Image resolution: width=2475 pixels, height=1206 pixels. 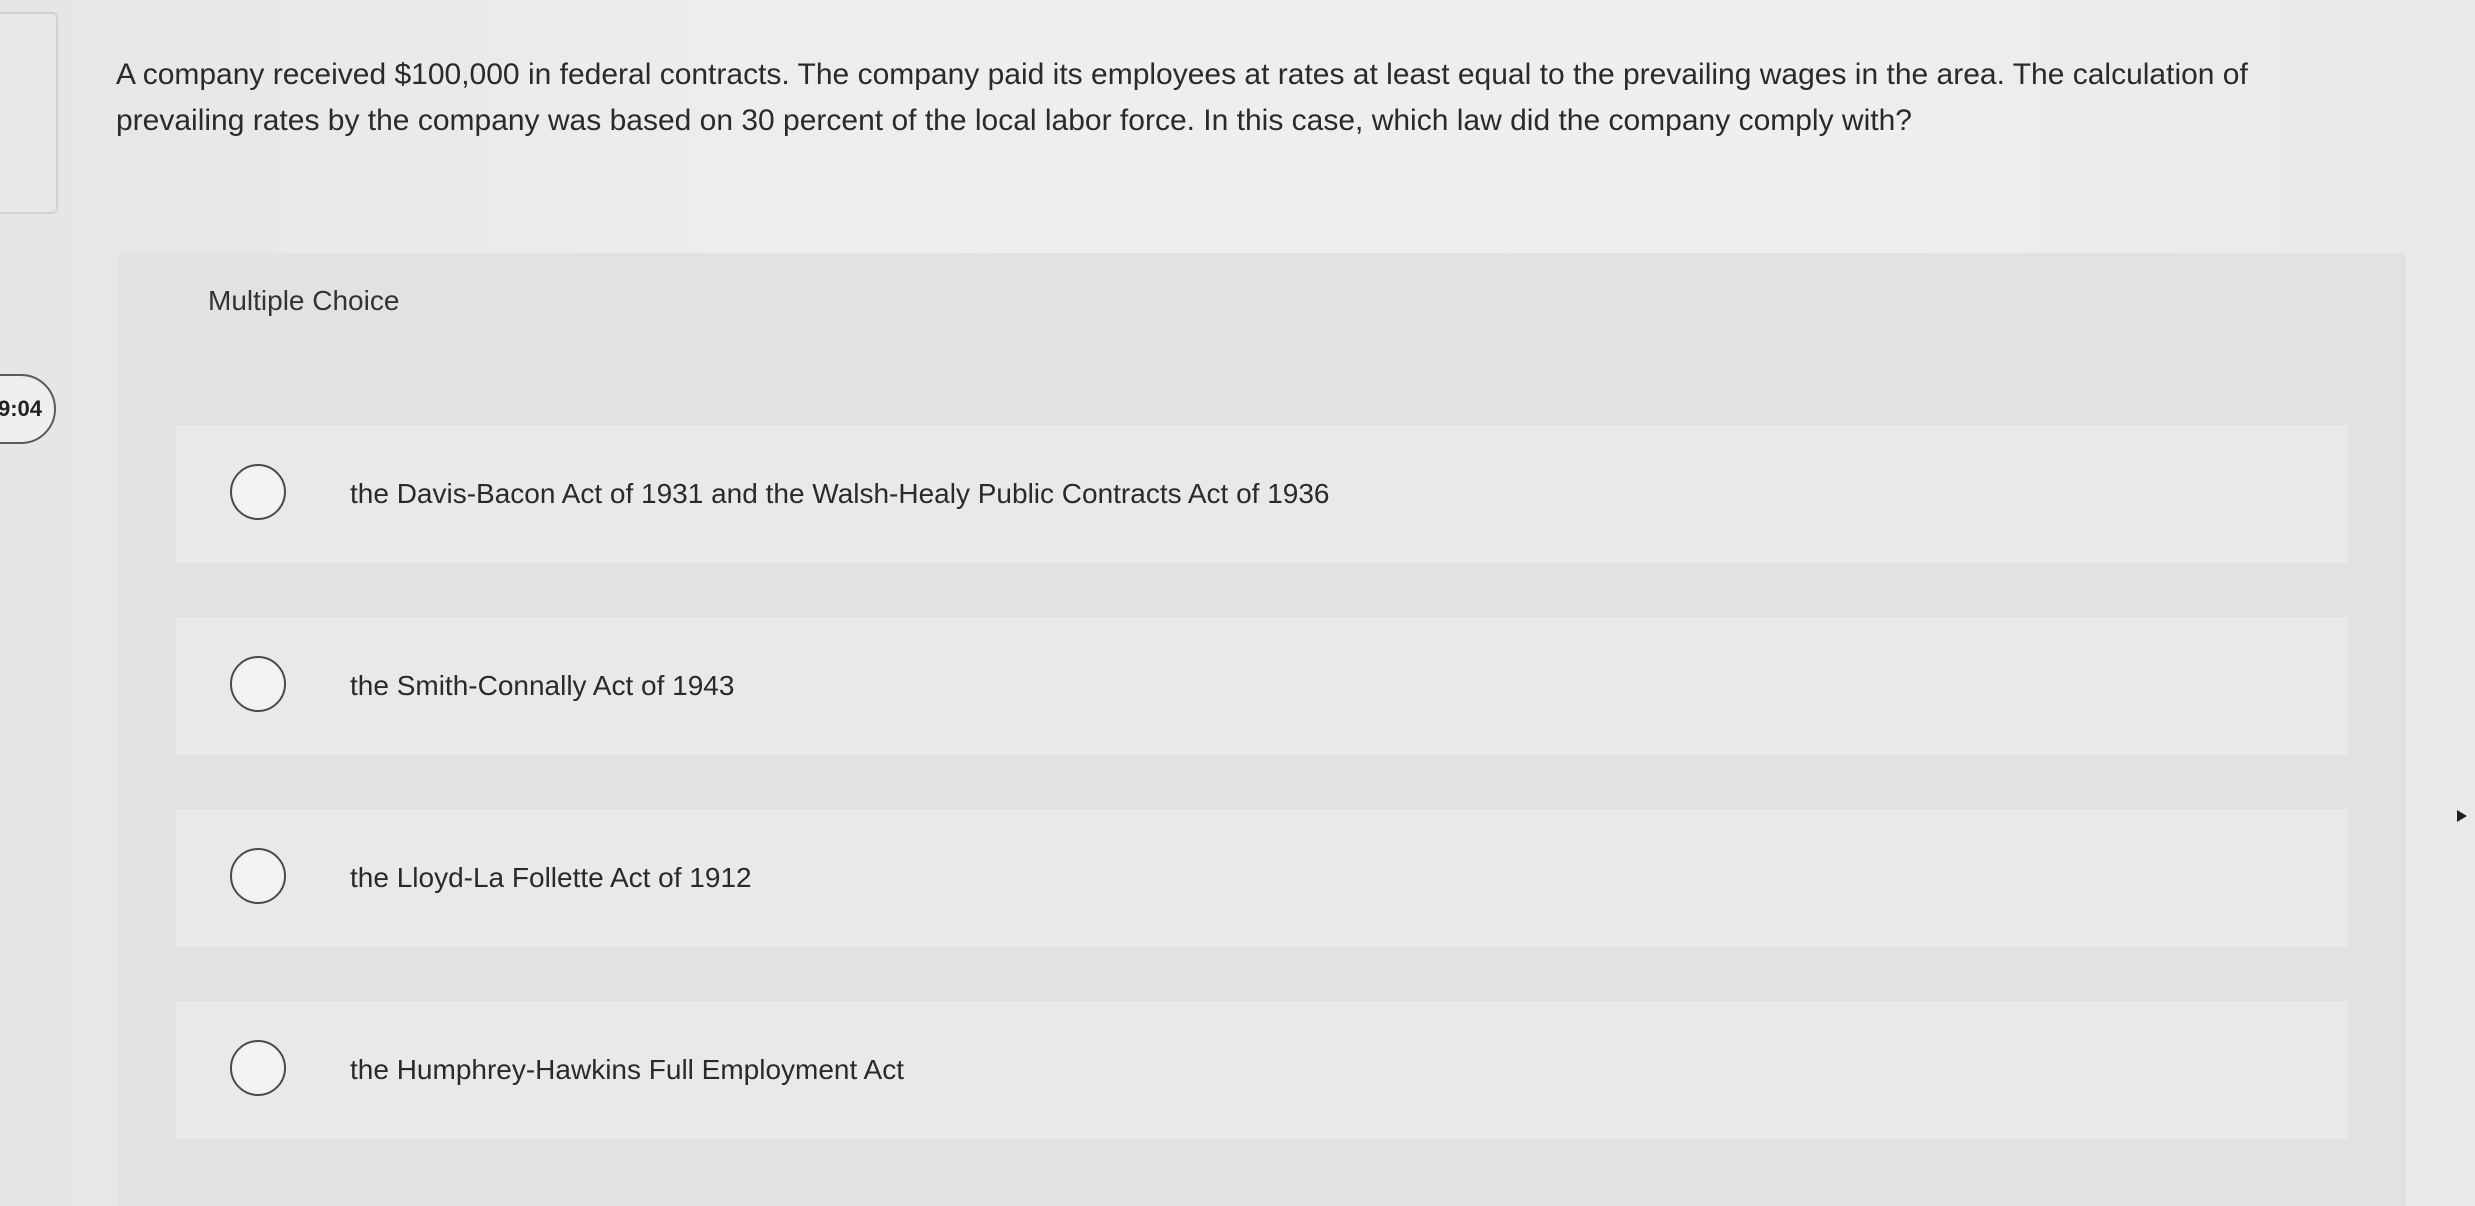 I want to click on answer-option-4: the Humphrey-Hawkins Full Employment Act, so click(x=1262, y=1070).